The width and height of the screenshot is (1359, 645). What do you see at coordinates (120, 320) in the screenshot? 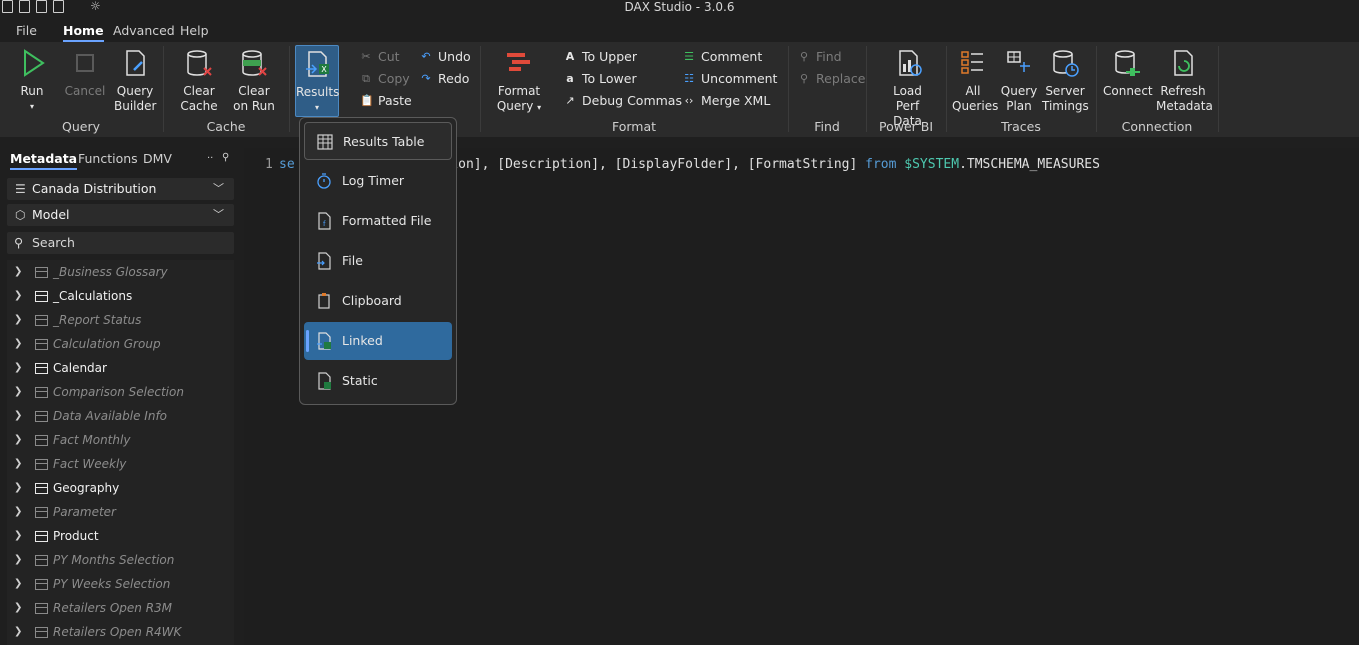
I see `table-row: ❯ _Report Status` at bounding box center [120, 320].